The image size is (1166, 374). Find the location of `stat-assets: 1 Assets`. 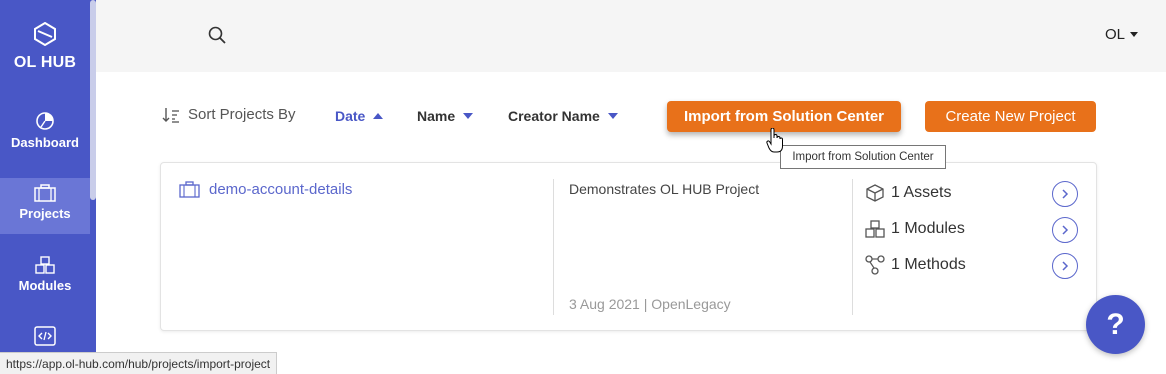

stat-assets: 1 Assets is located at coordinates (908, 193).